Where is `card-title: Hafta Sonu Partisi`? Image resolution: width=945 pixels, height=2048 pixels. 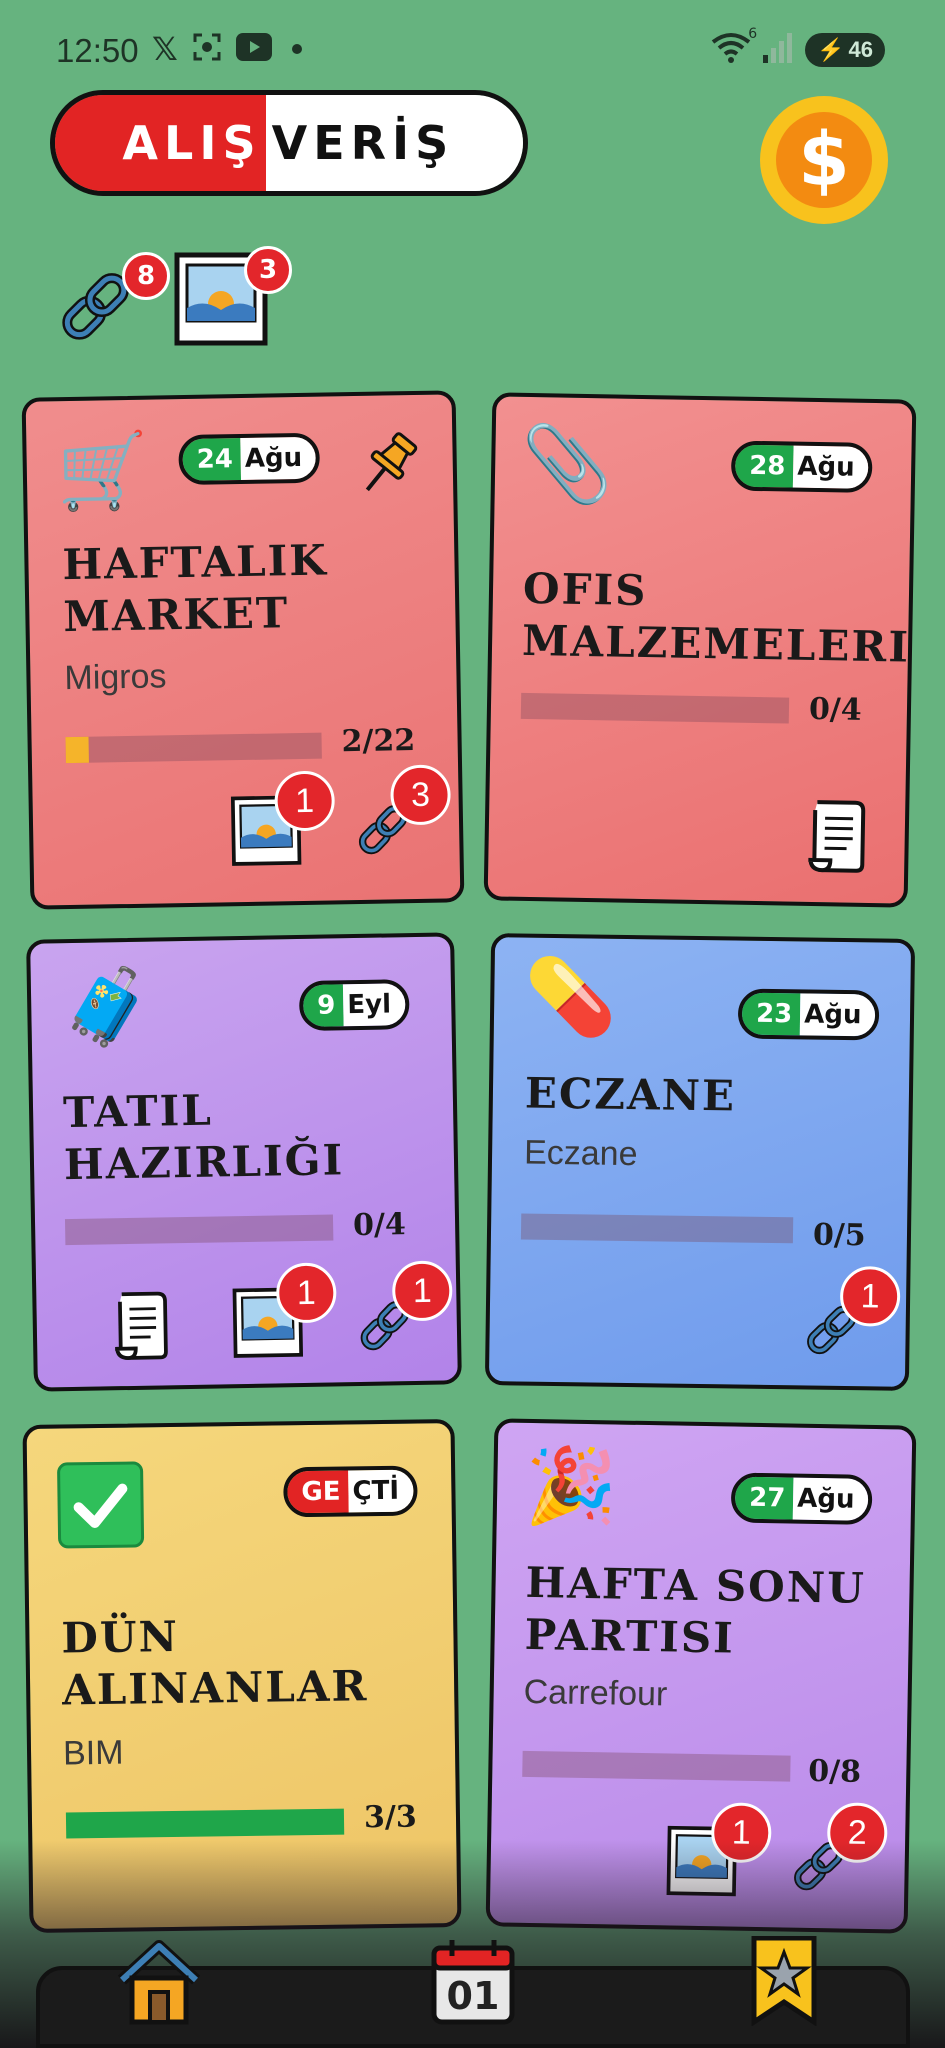 card-title: Hafta Sonu Partisi is located at coordinates (720, 1612).